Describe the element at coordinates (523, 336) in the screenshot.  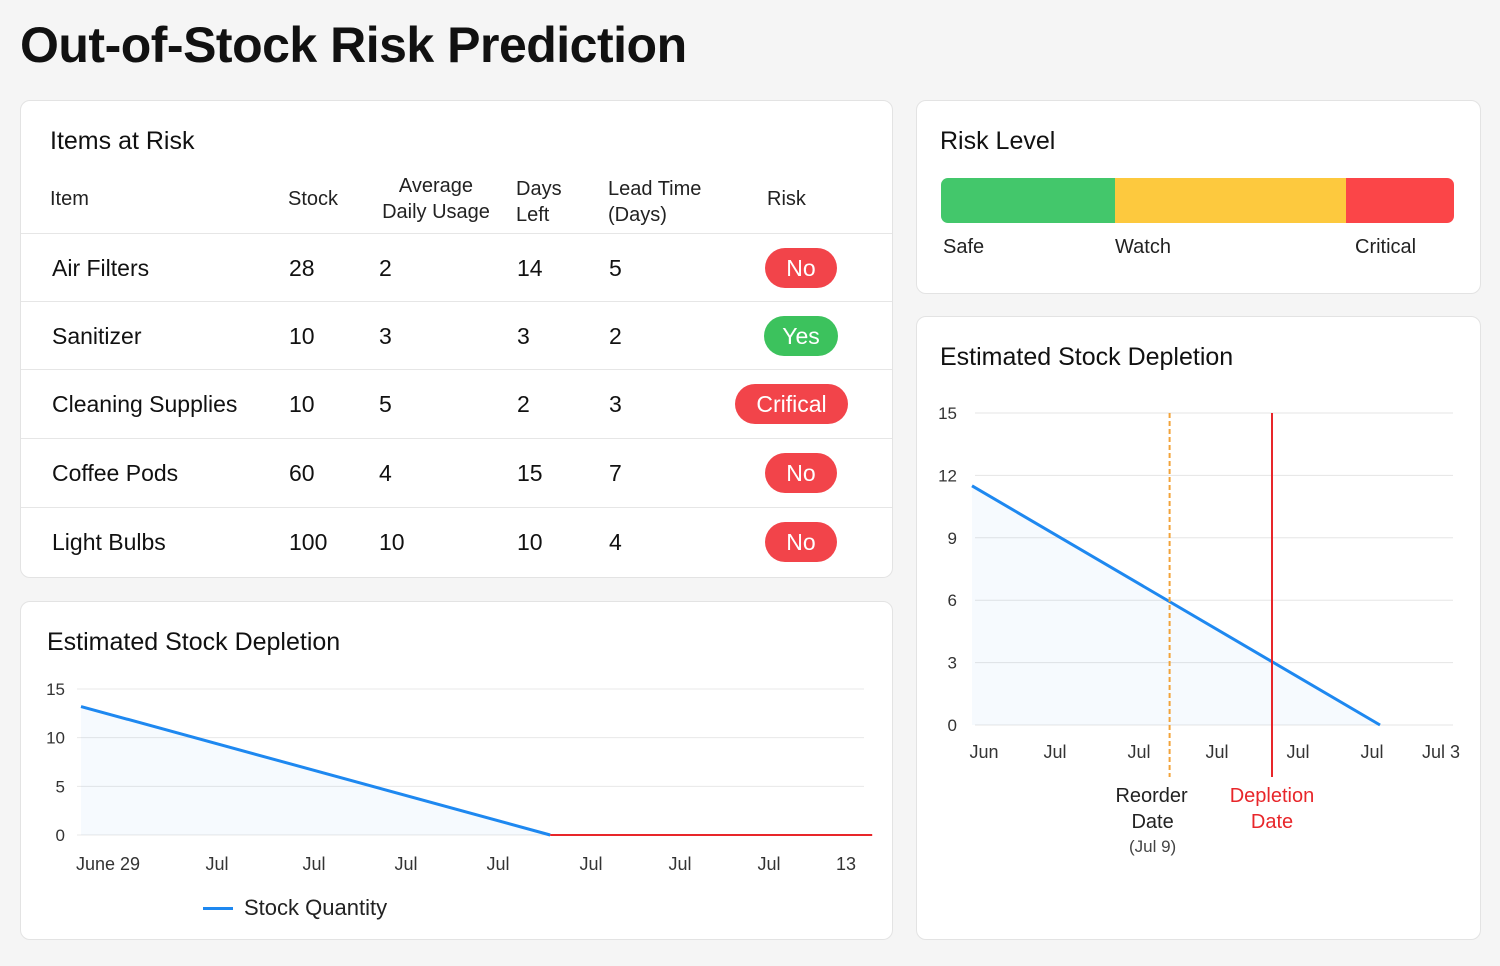
I see `cell-days-left: 3` at that location.